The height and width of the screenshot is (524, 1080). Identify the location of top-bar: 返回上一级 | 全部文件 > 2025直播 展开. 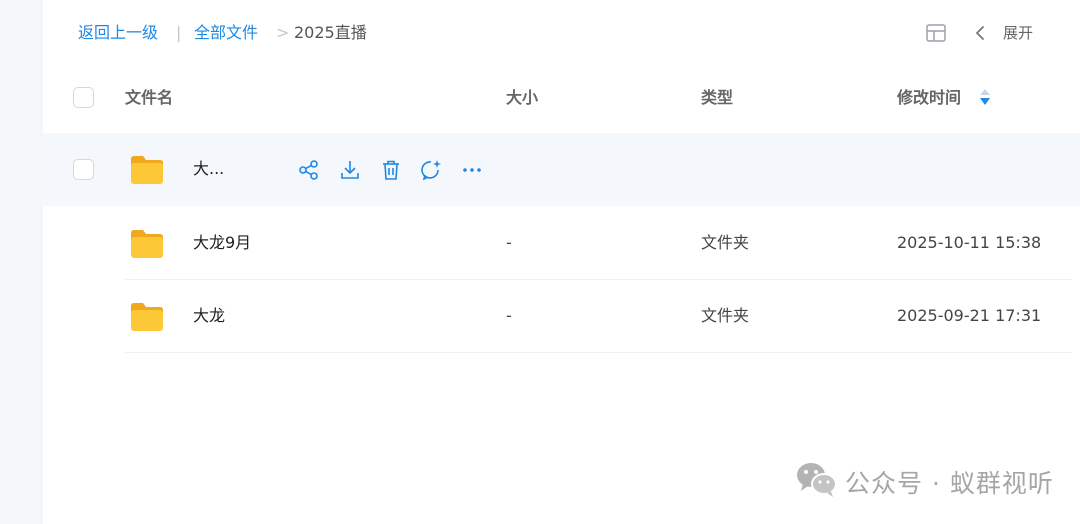
(561, 33).